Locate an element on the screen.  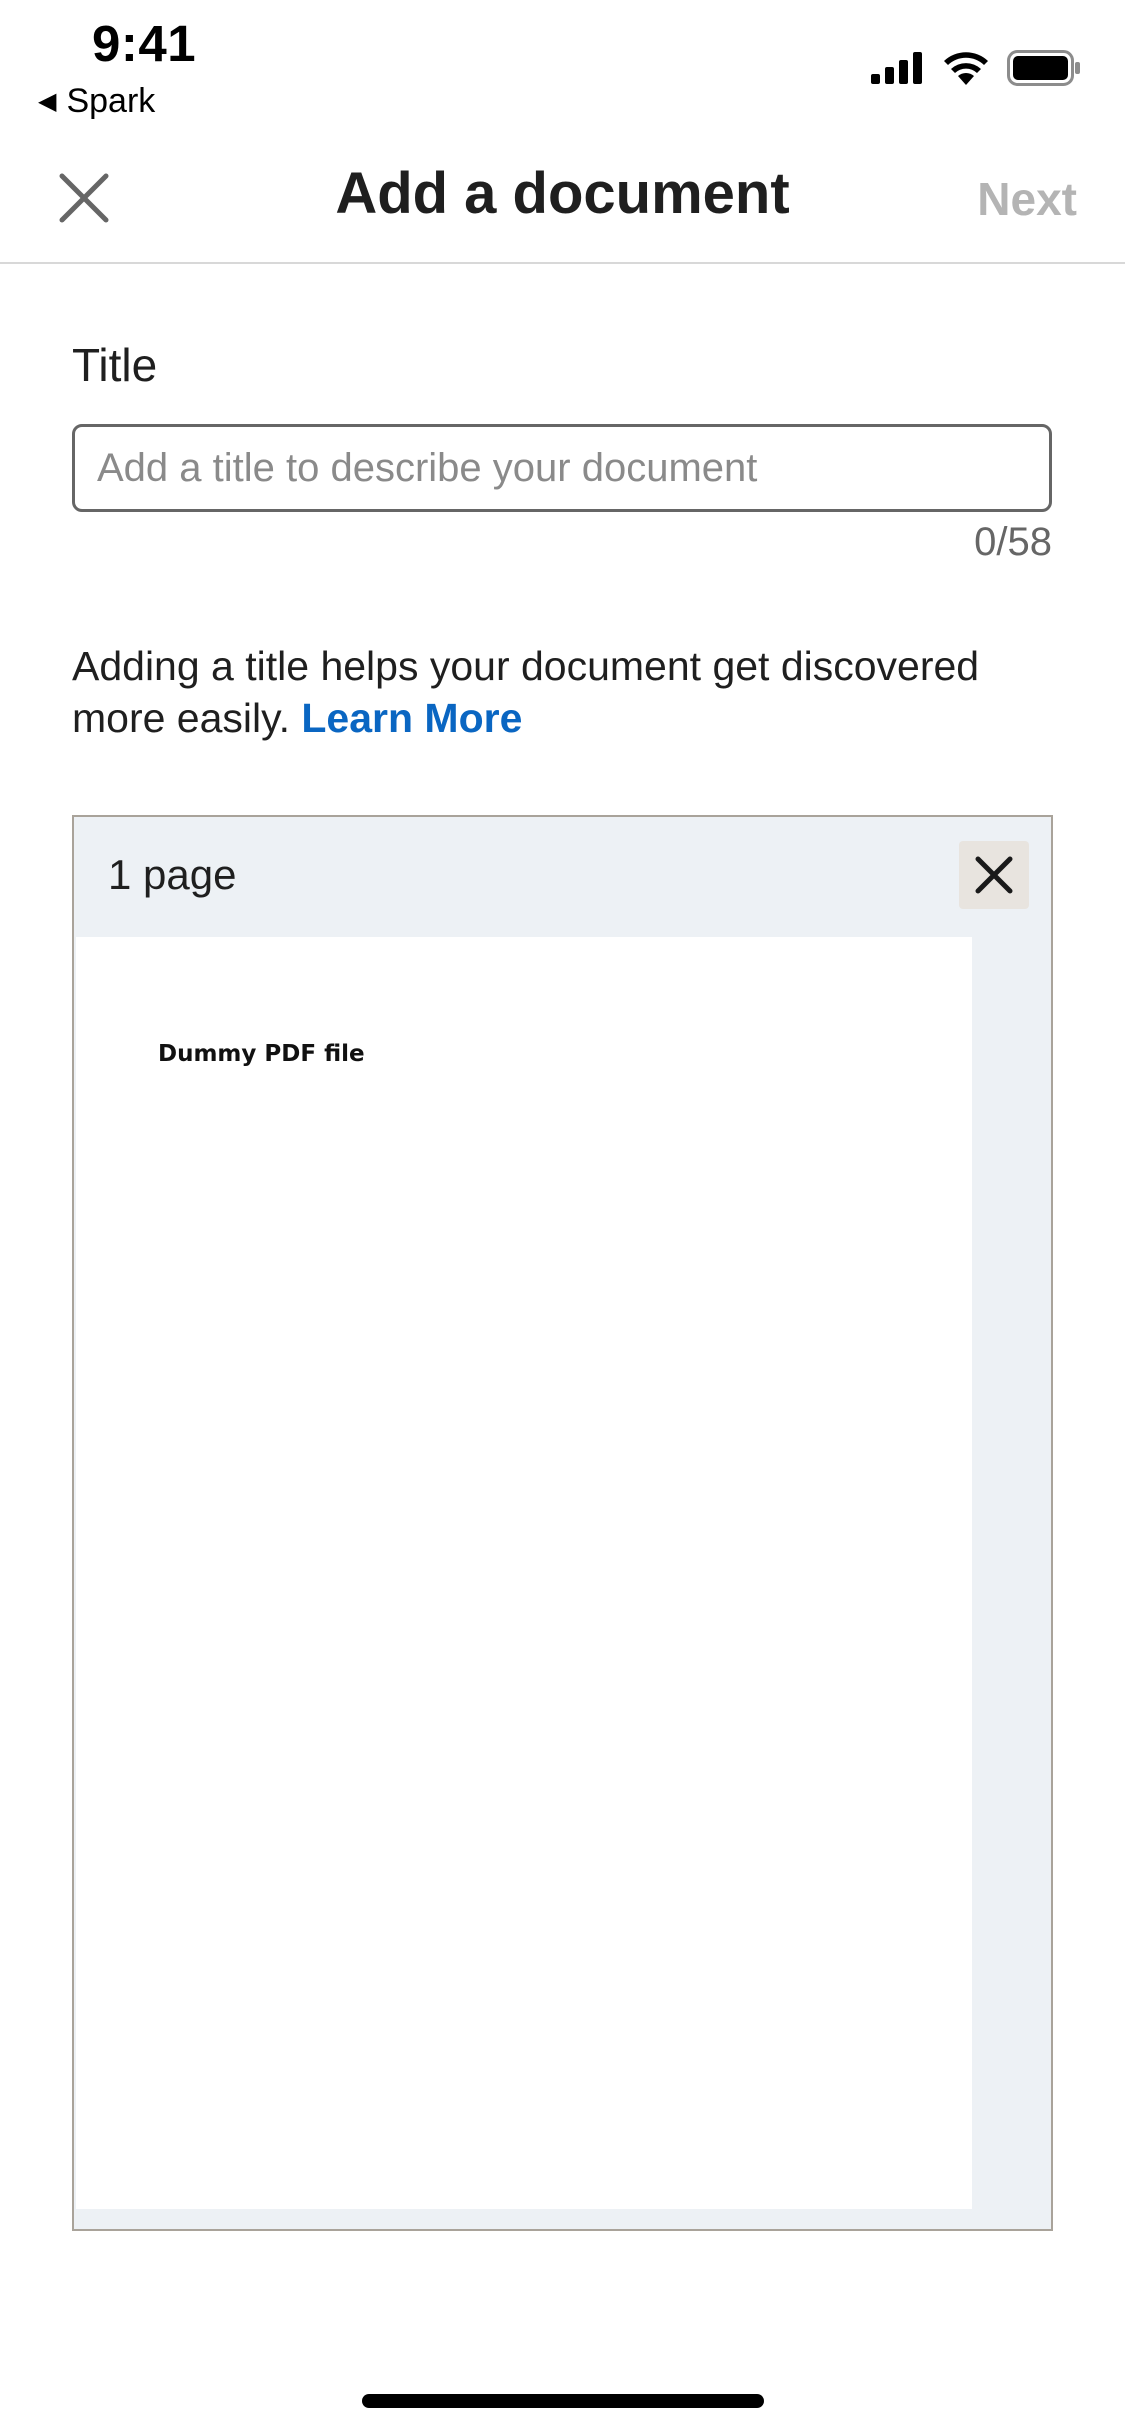
title-label: Title is located at coordinates (115, 365).